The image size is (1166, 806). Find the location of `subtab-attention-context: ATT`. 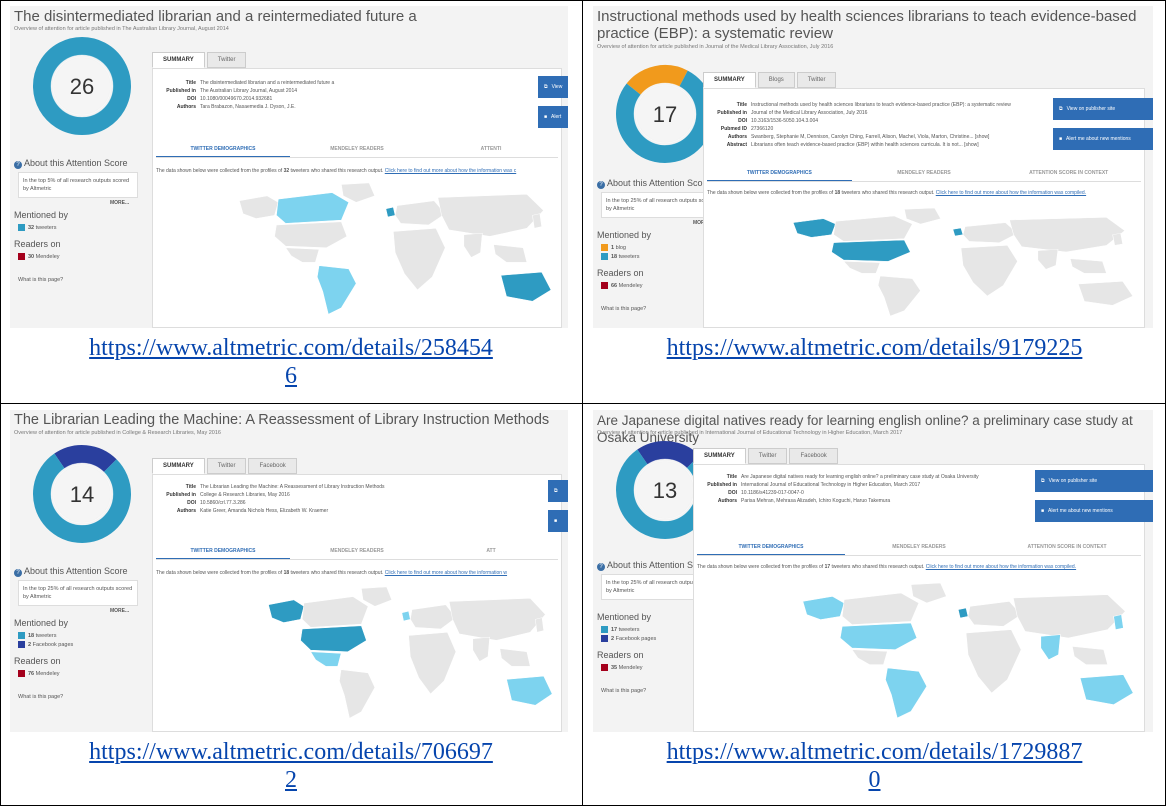

subtab-attention-context: ATT is located at coordinates (491, 551).